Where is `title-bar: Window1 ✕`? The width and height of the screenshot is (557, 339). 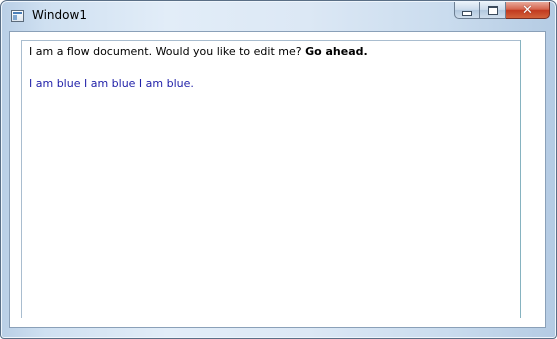
title-bar: Window1 ✕ is located at coordinates (278, 16).